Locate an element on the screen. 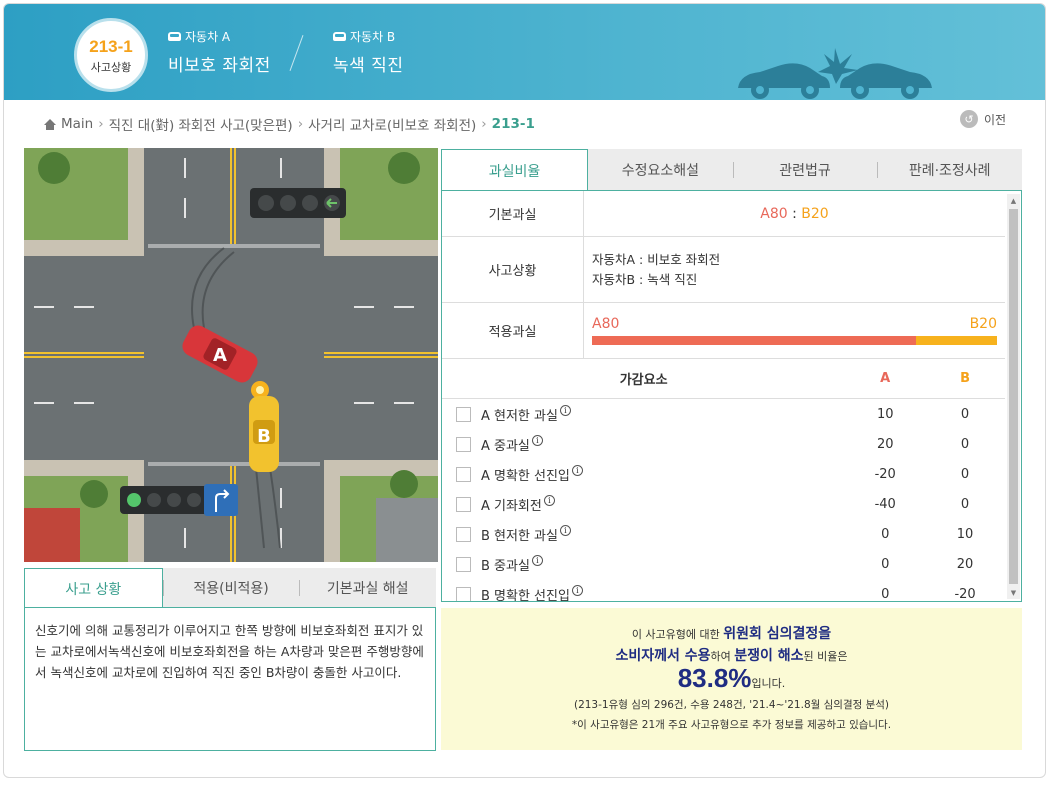 The height and width of the screenshot is (785, 1051). basic-fault-row: 기본과실 A80 : B20 is located at coordinates (723, 214).